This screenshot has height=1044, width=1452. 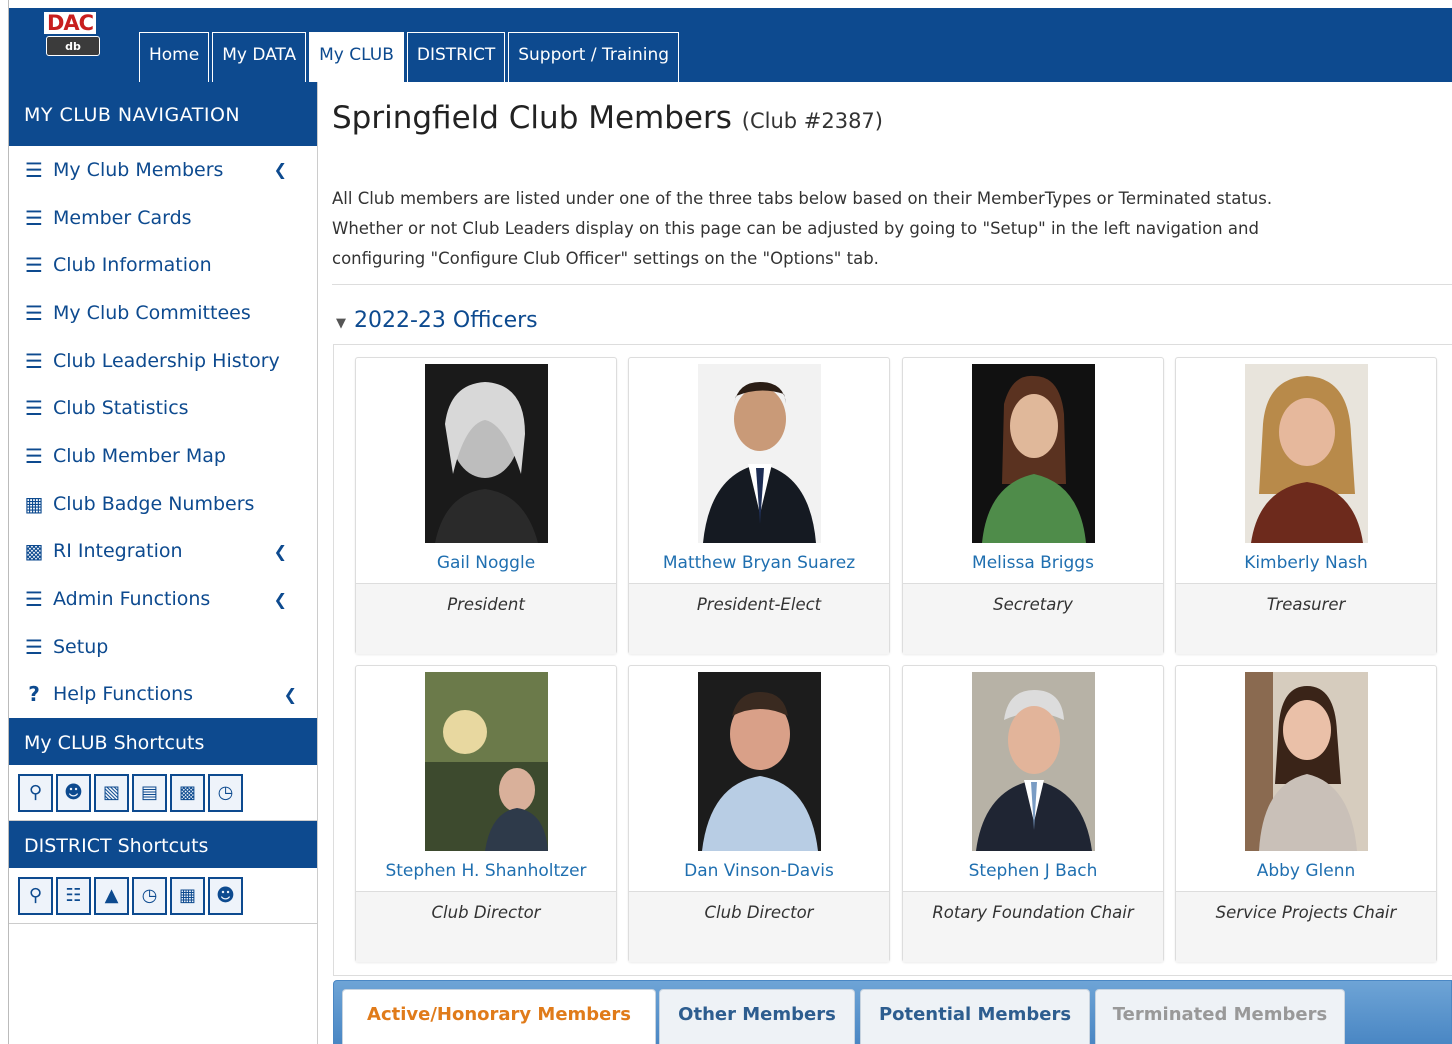 What do you see at coordinates (73, 895) in the screenshot?
I see `org-chart-icon: ☷` at bounding box center [73, 895].